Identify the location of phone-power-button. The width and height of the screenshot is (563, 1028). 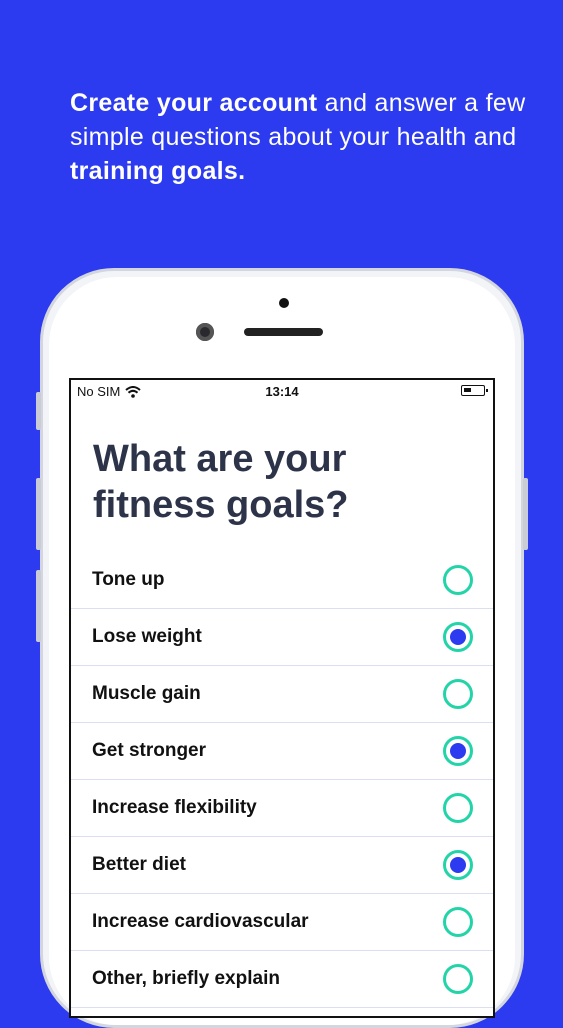
(525, 514).